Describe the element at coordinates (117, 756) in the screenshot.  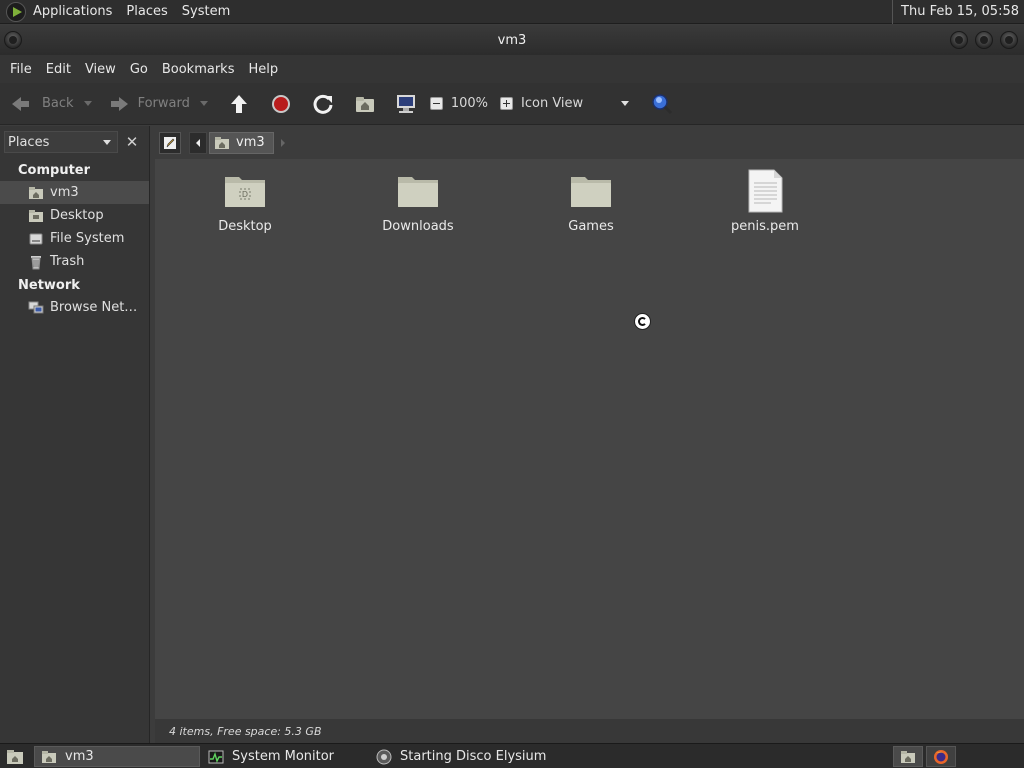
I see `task-vm3: vm3` at that location.